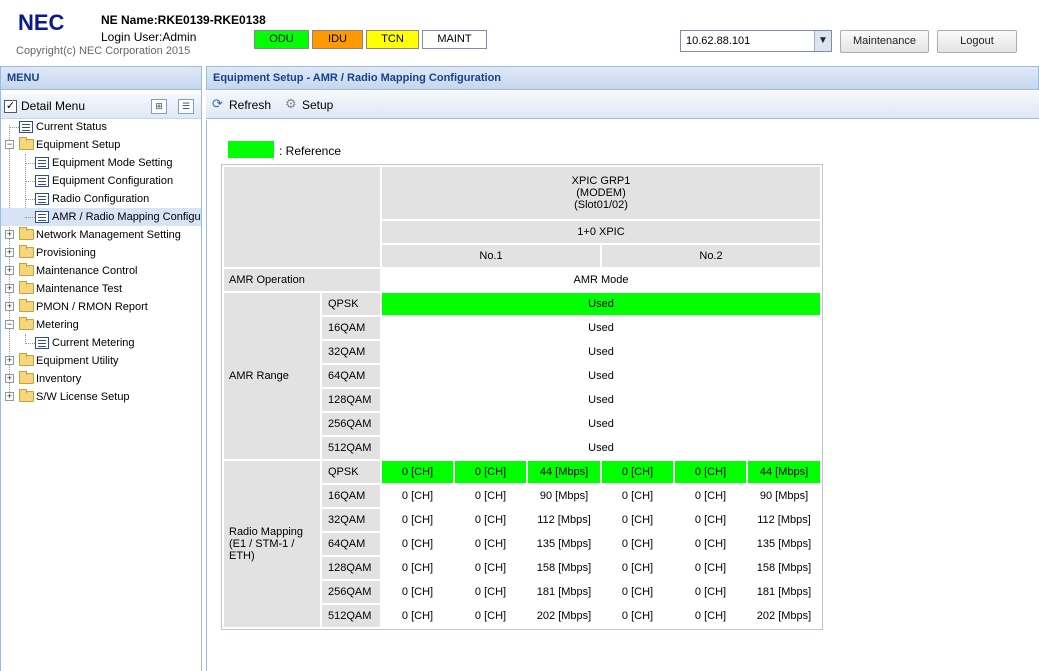  Describe the element at coordinates (101, 199) in the screenshot. I see `menu-item-radio-configuration: Radio Configuration` at that location.